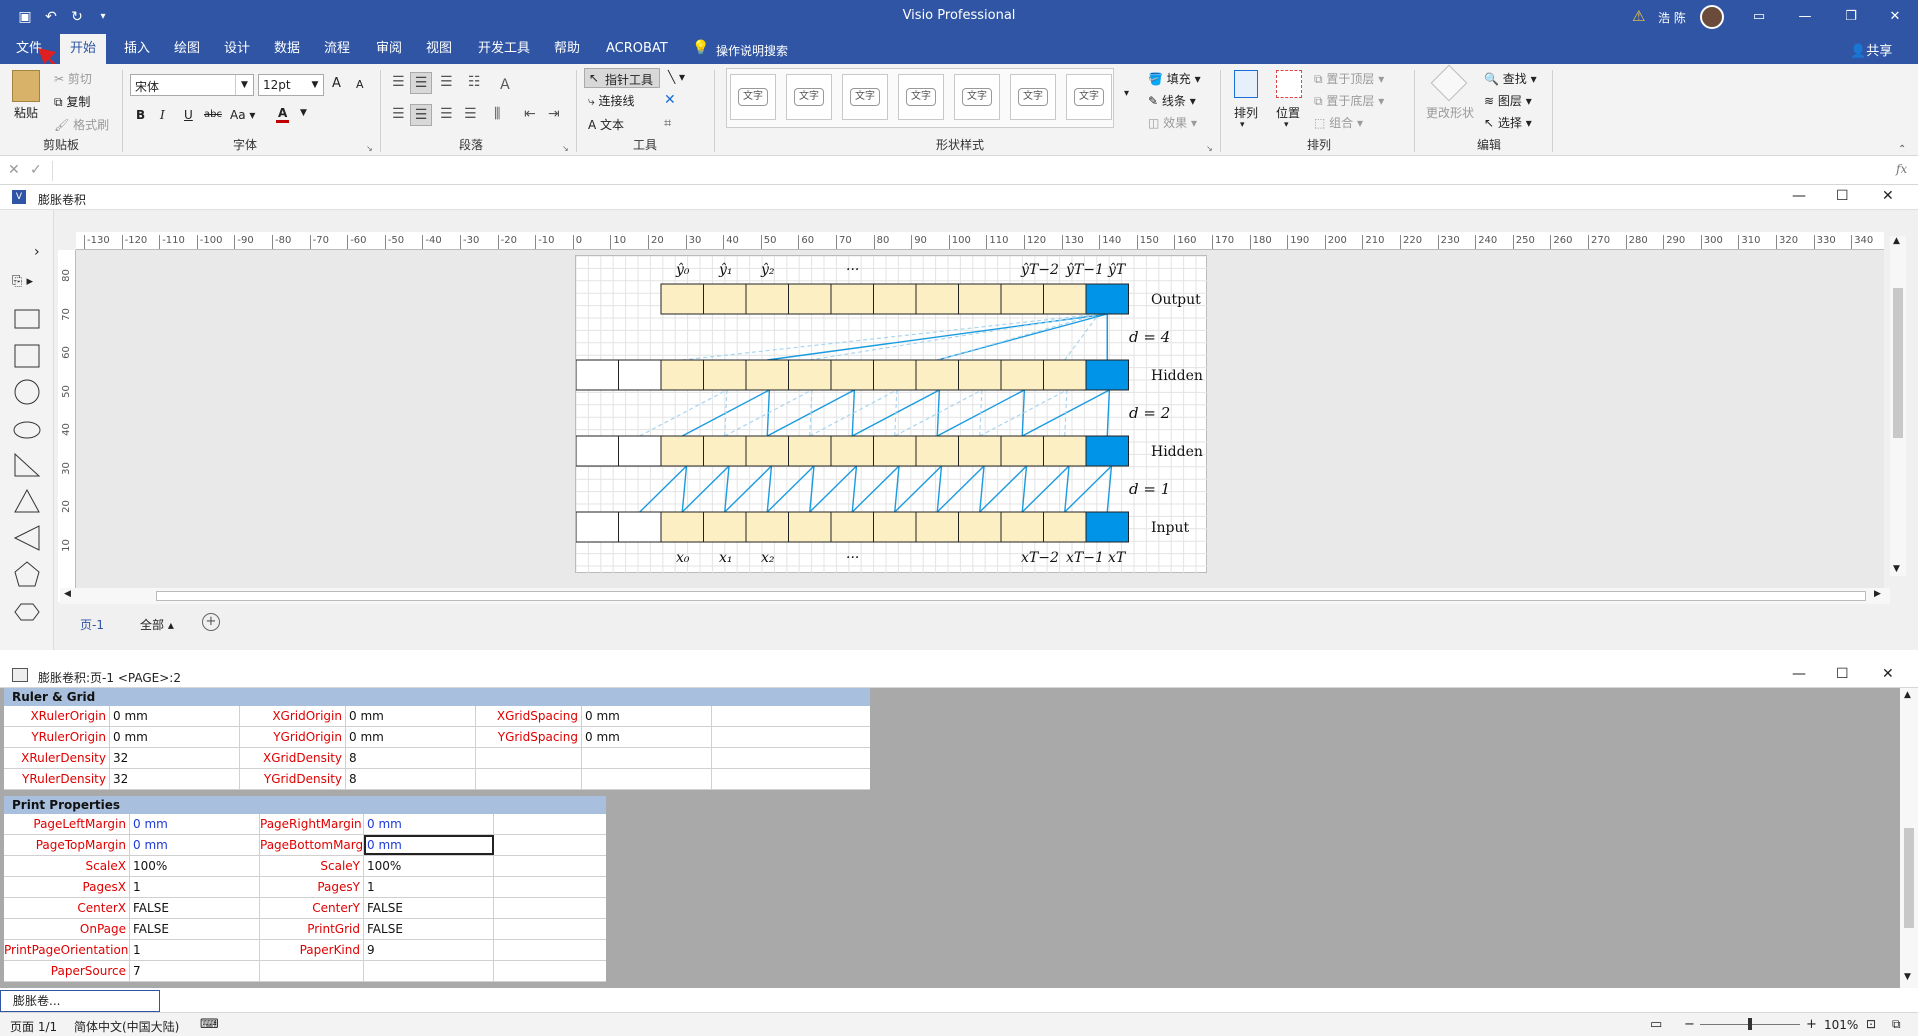  What do you see at coordinates (312, 950) in the screenshot?
I see `cell-name: PaperKind` at bounding box center [312, 950].